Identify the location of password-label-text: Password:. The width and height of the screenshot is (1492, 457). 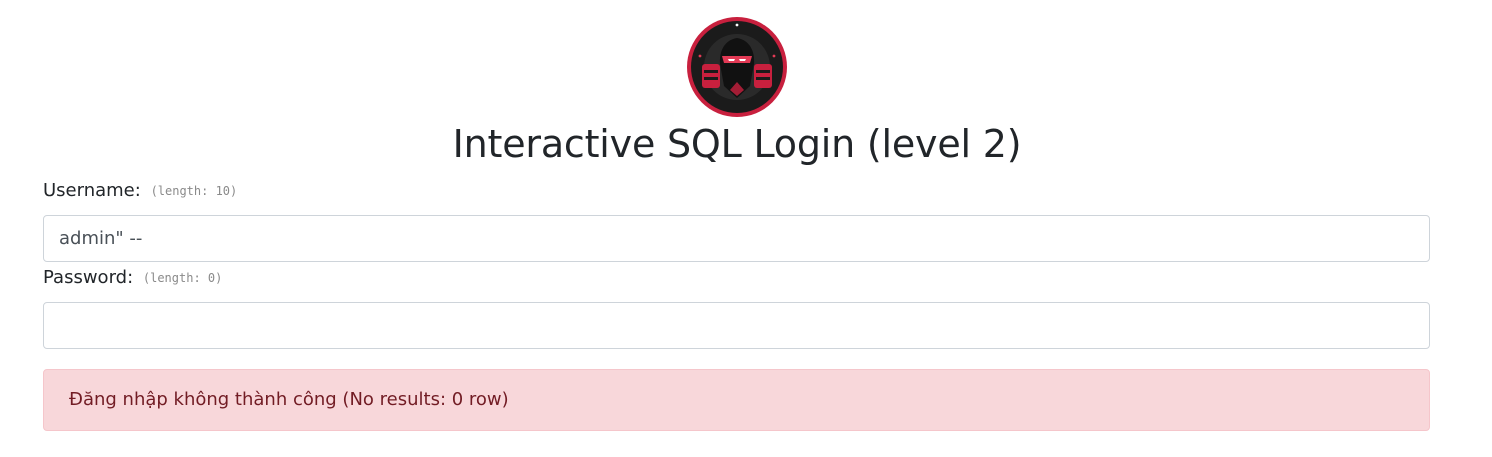
(88, 277).